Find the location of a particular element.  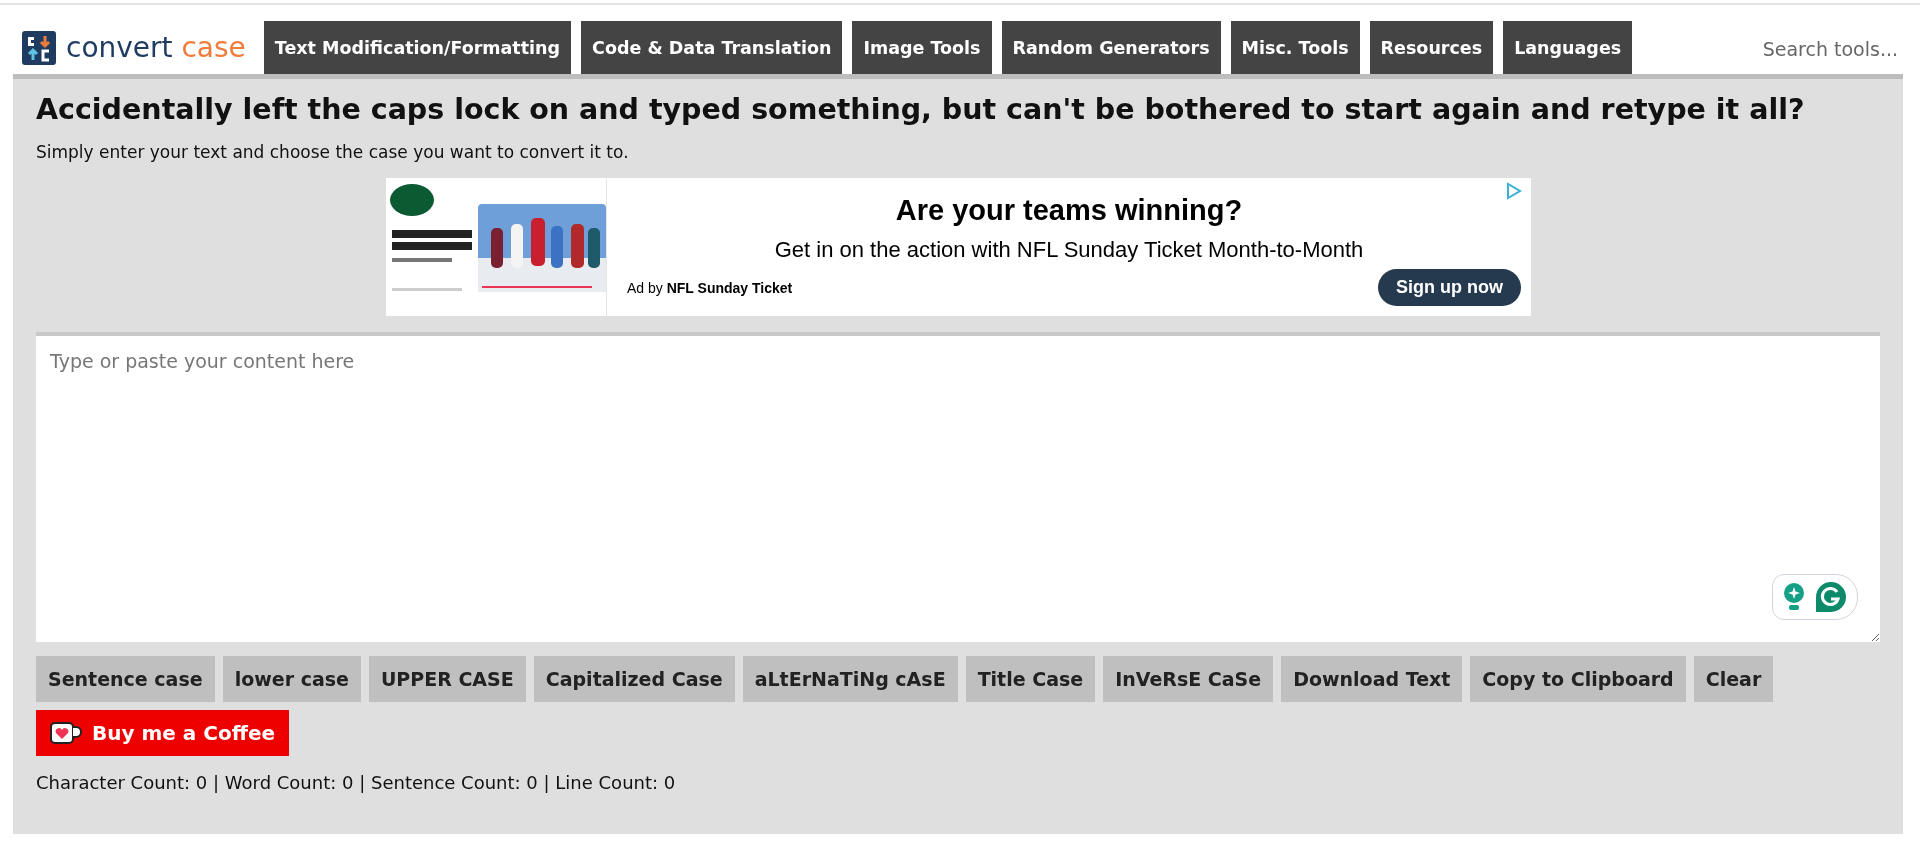

case-button: Copy to Clipboard is located at coordinates (1578, 679).